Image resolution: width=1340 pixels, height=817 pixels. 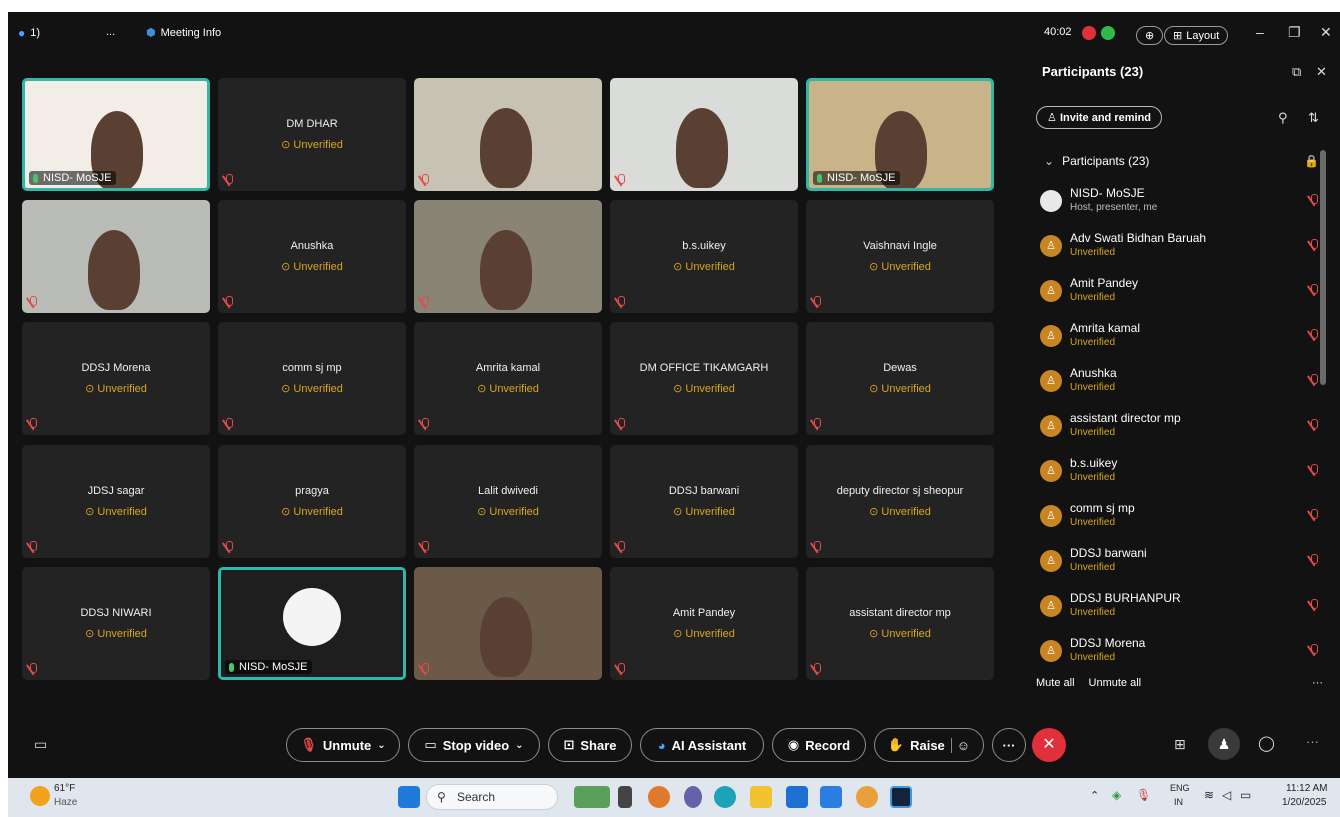 I want to click on participant-tile: Dewas ⊙ Unverified, so click(x=900, y=378).